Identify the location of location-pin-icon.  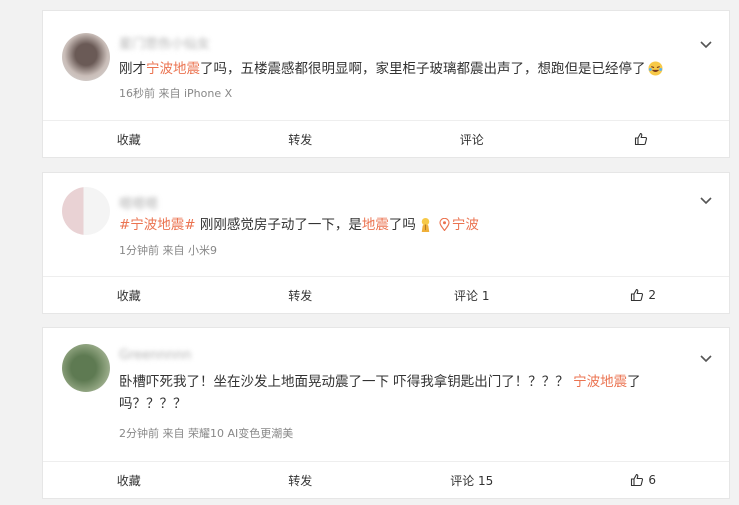
(444, 224).